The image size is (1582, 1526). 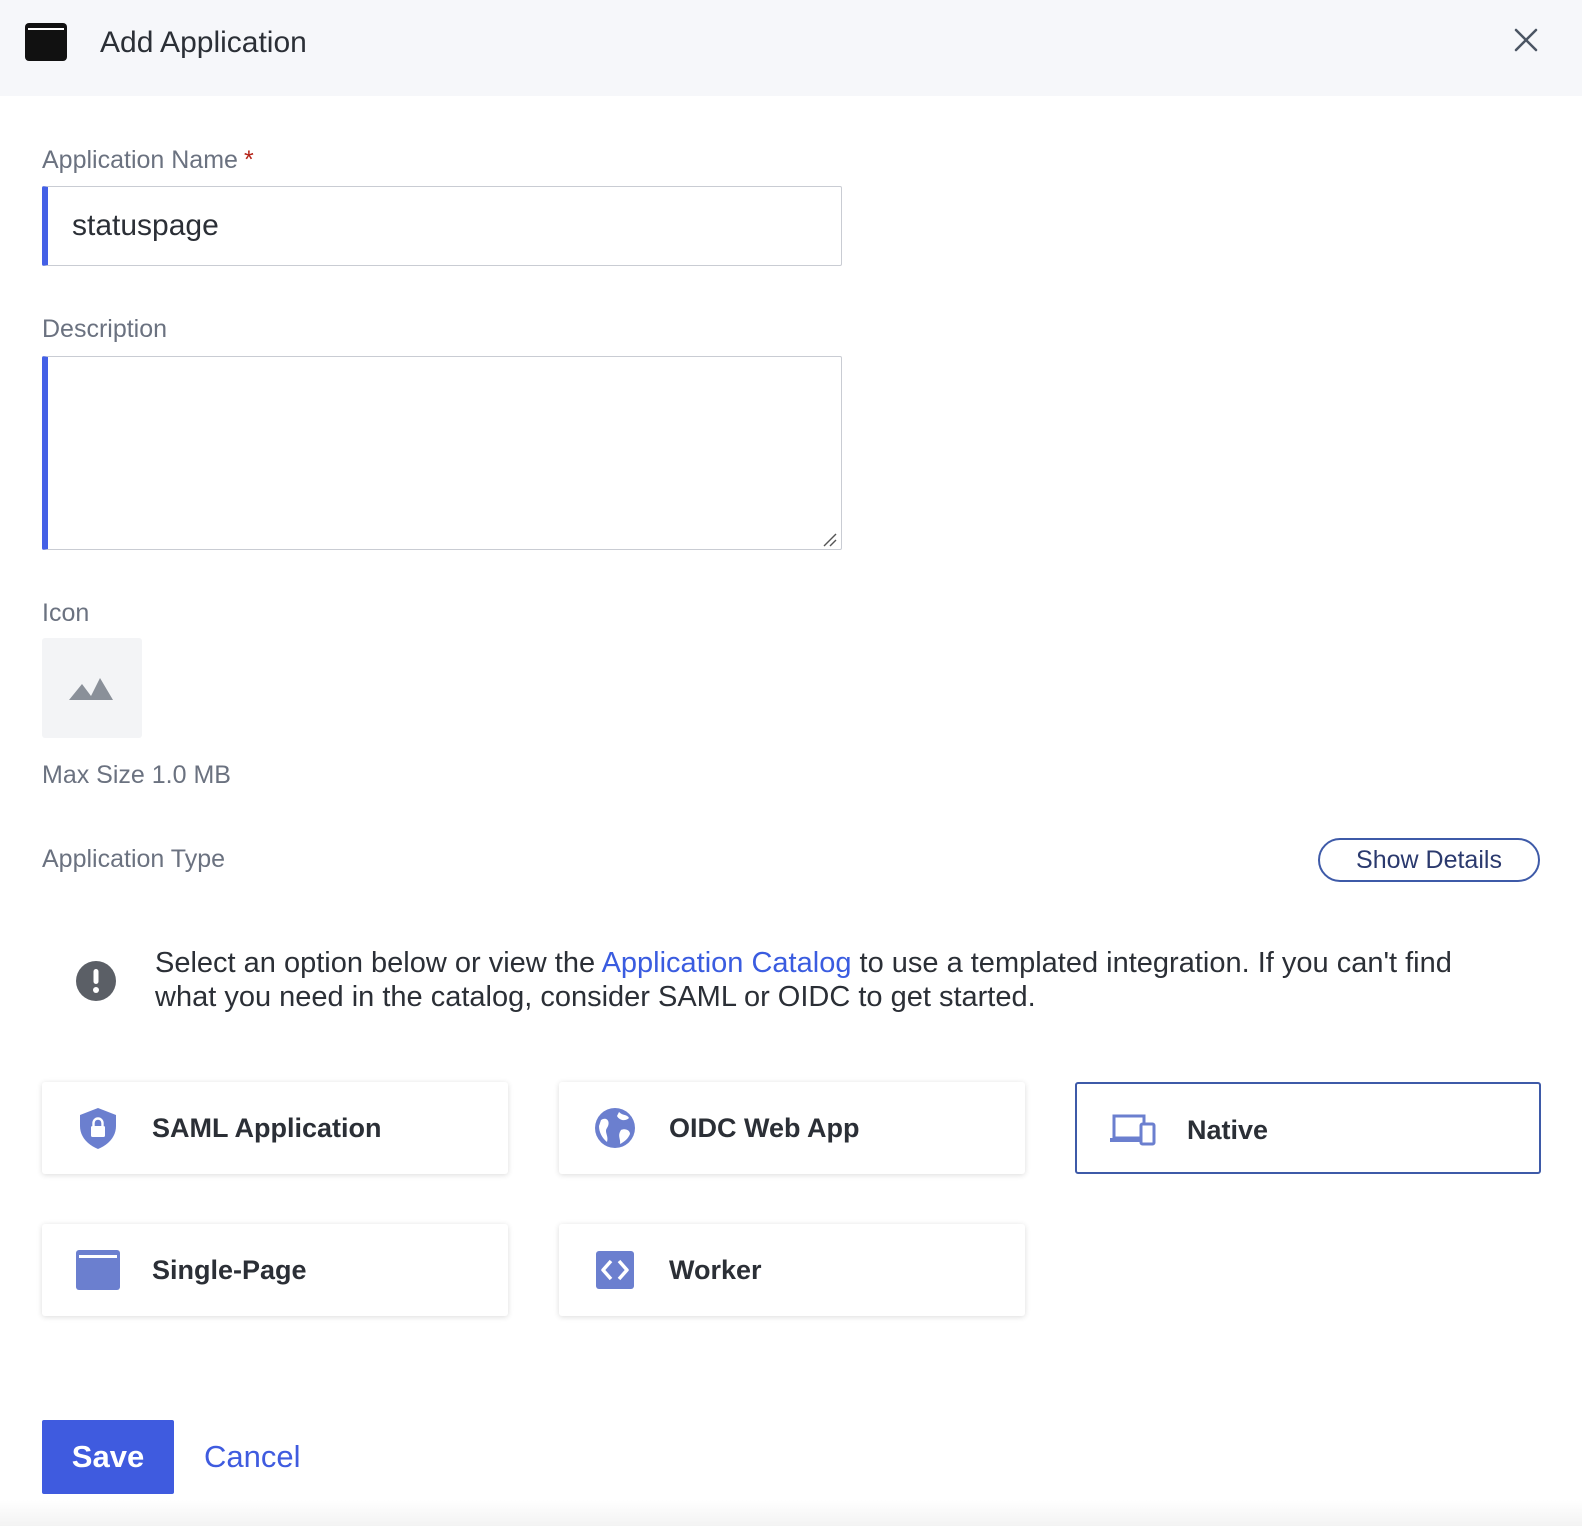 I want to click on description-textarea, so click(x=442, y=453).